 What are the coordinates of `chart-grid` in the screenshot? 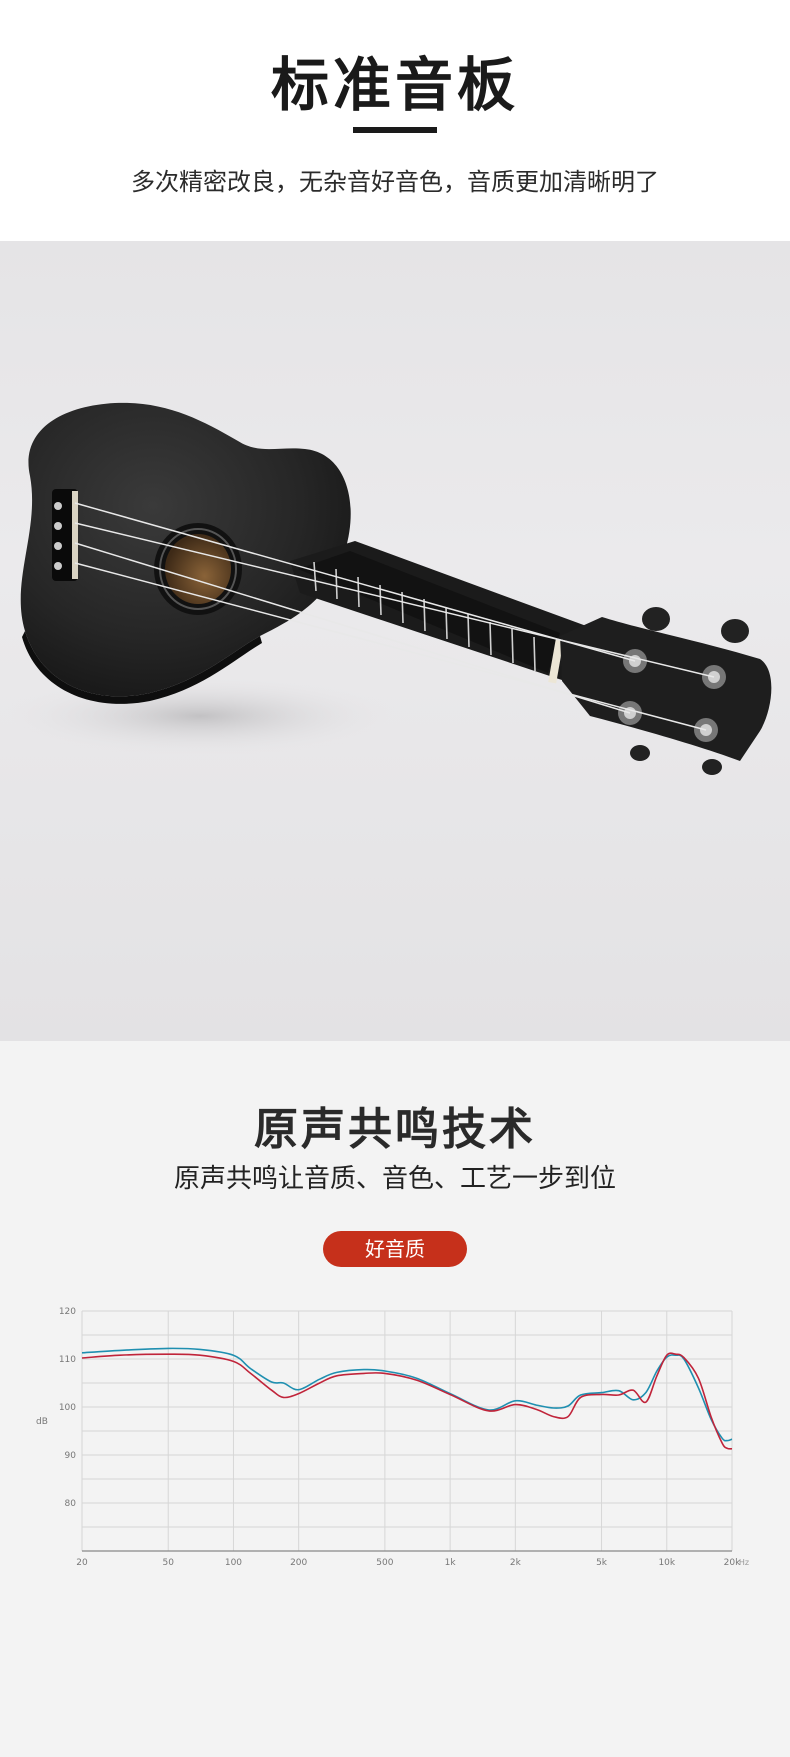 It's located at (407, 1431).